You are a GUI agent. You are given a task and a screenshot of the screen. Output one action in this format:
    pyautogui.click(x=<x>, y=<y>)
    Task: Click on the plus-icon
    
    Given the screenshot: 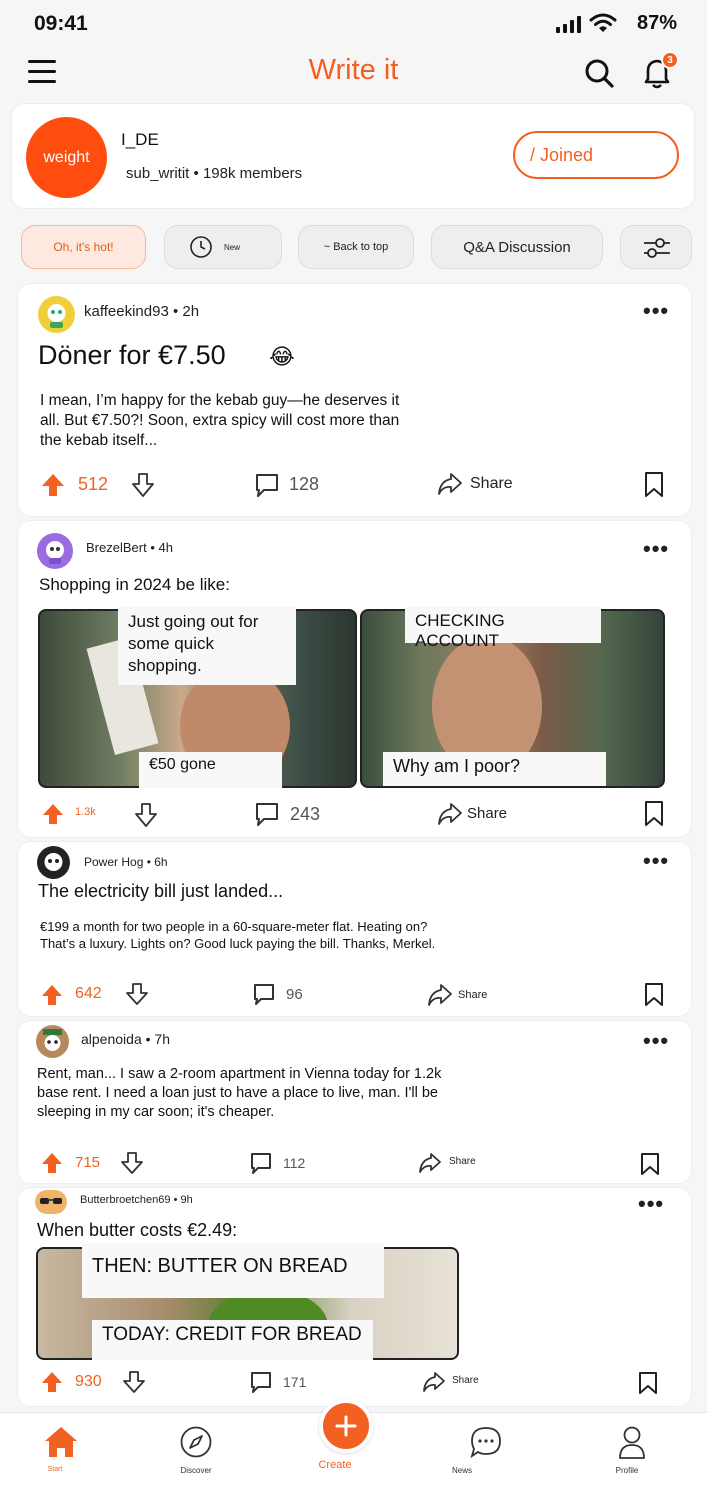 What is the action you would take?
    pyautogui.click(x=346, y=1426)
    